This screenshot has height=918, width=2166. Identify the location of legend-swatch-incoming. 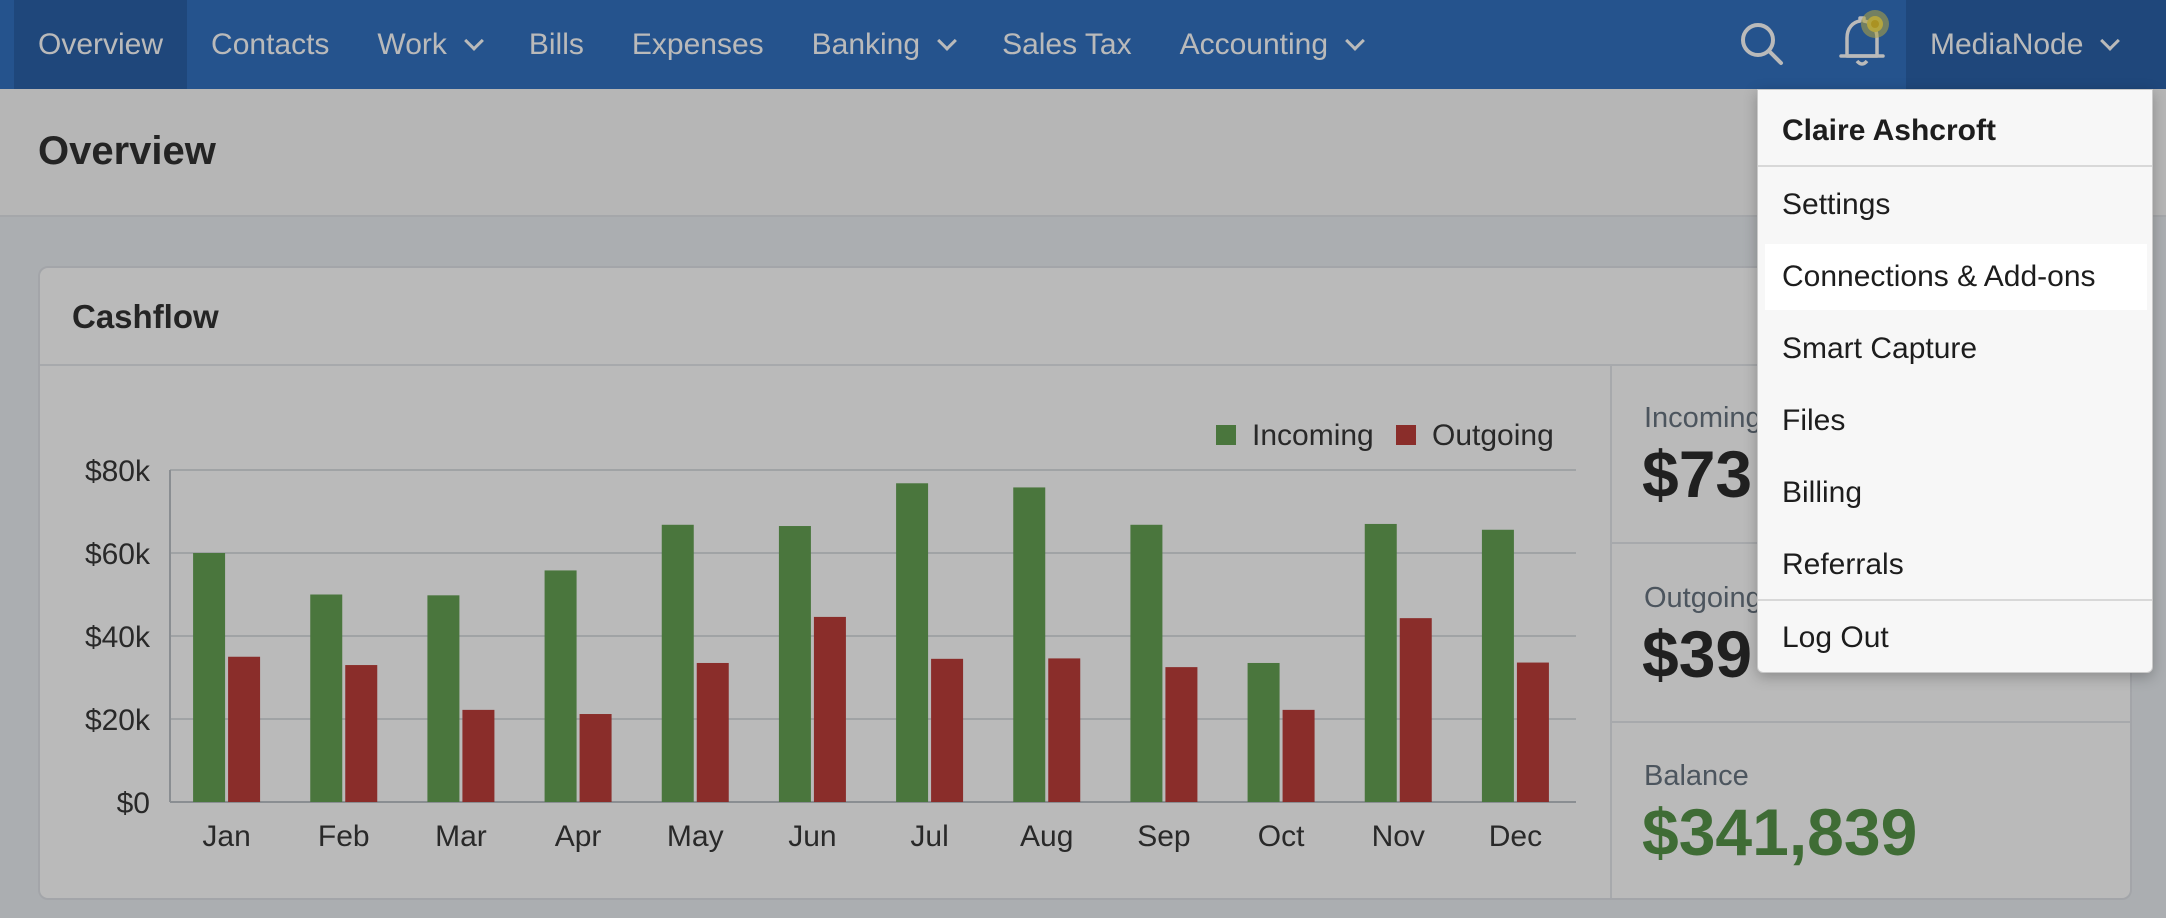
(1226, 435).